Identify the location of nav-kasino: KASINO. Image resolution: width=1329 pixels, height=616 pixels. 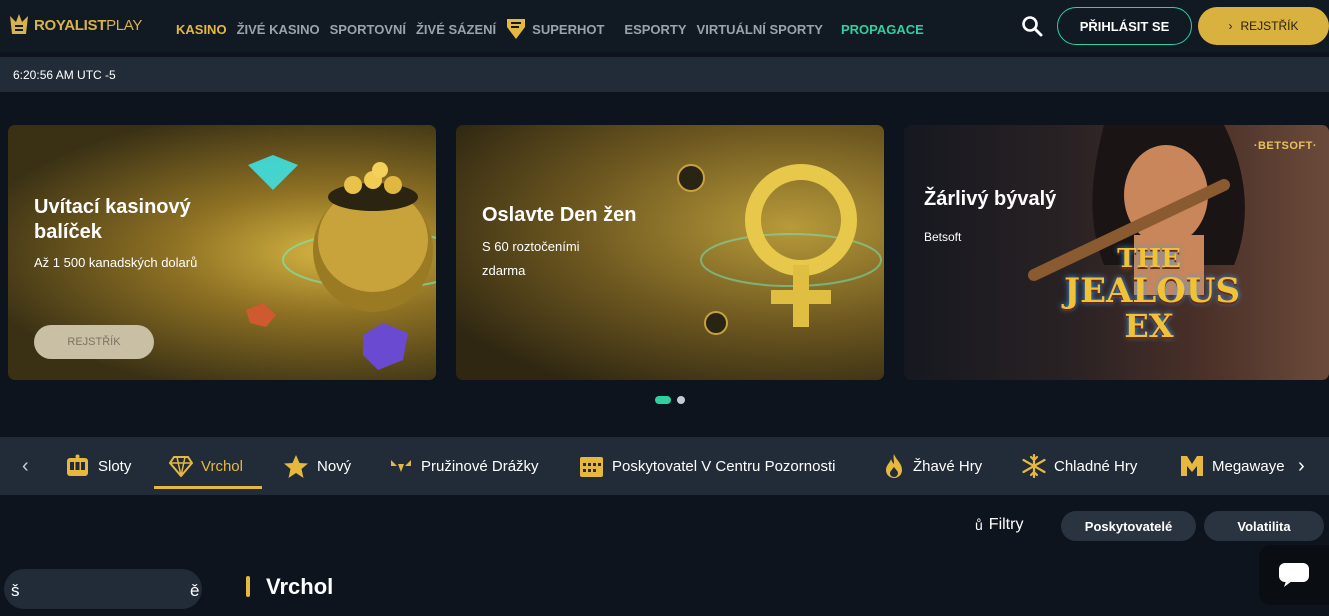
(201, 29).